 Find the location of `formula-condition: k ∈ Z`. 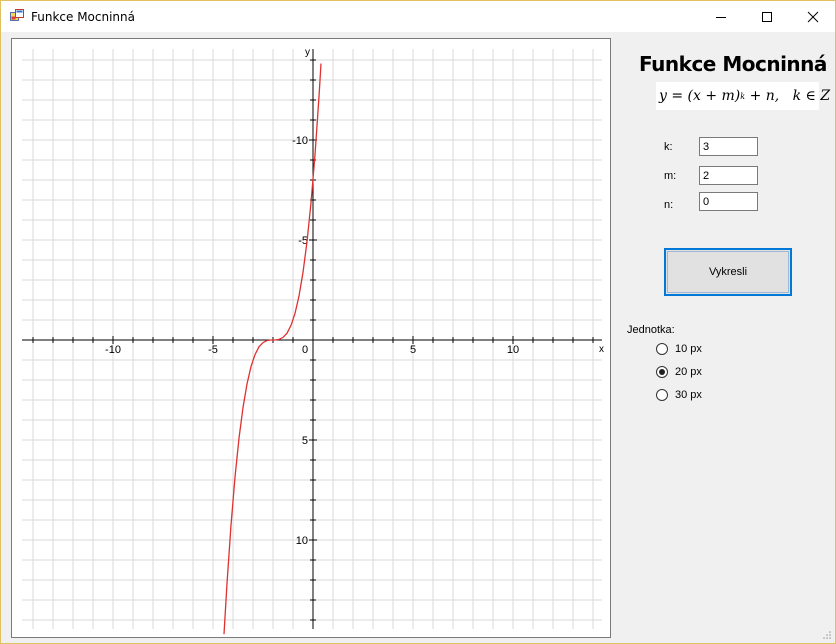

formula-condition: k ∈ Z is located at coordinates (811, 96).